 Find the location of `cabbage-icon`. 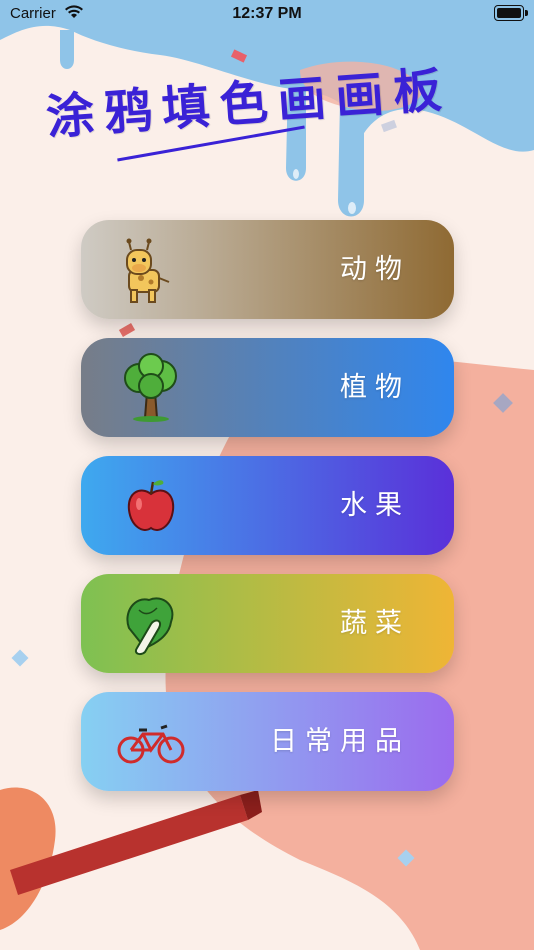

cabbage-icon is located at coordinates (150, 626).